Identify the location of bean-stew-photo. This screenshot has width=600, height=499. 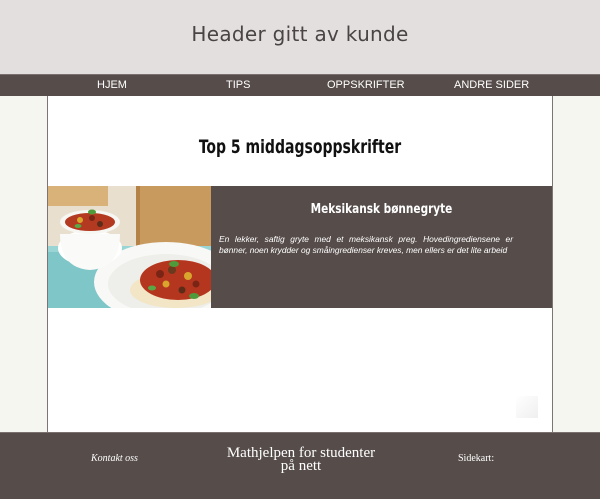
(129, 247).